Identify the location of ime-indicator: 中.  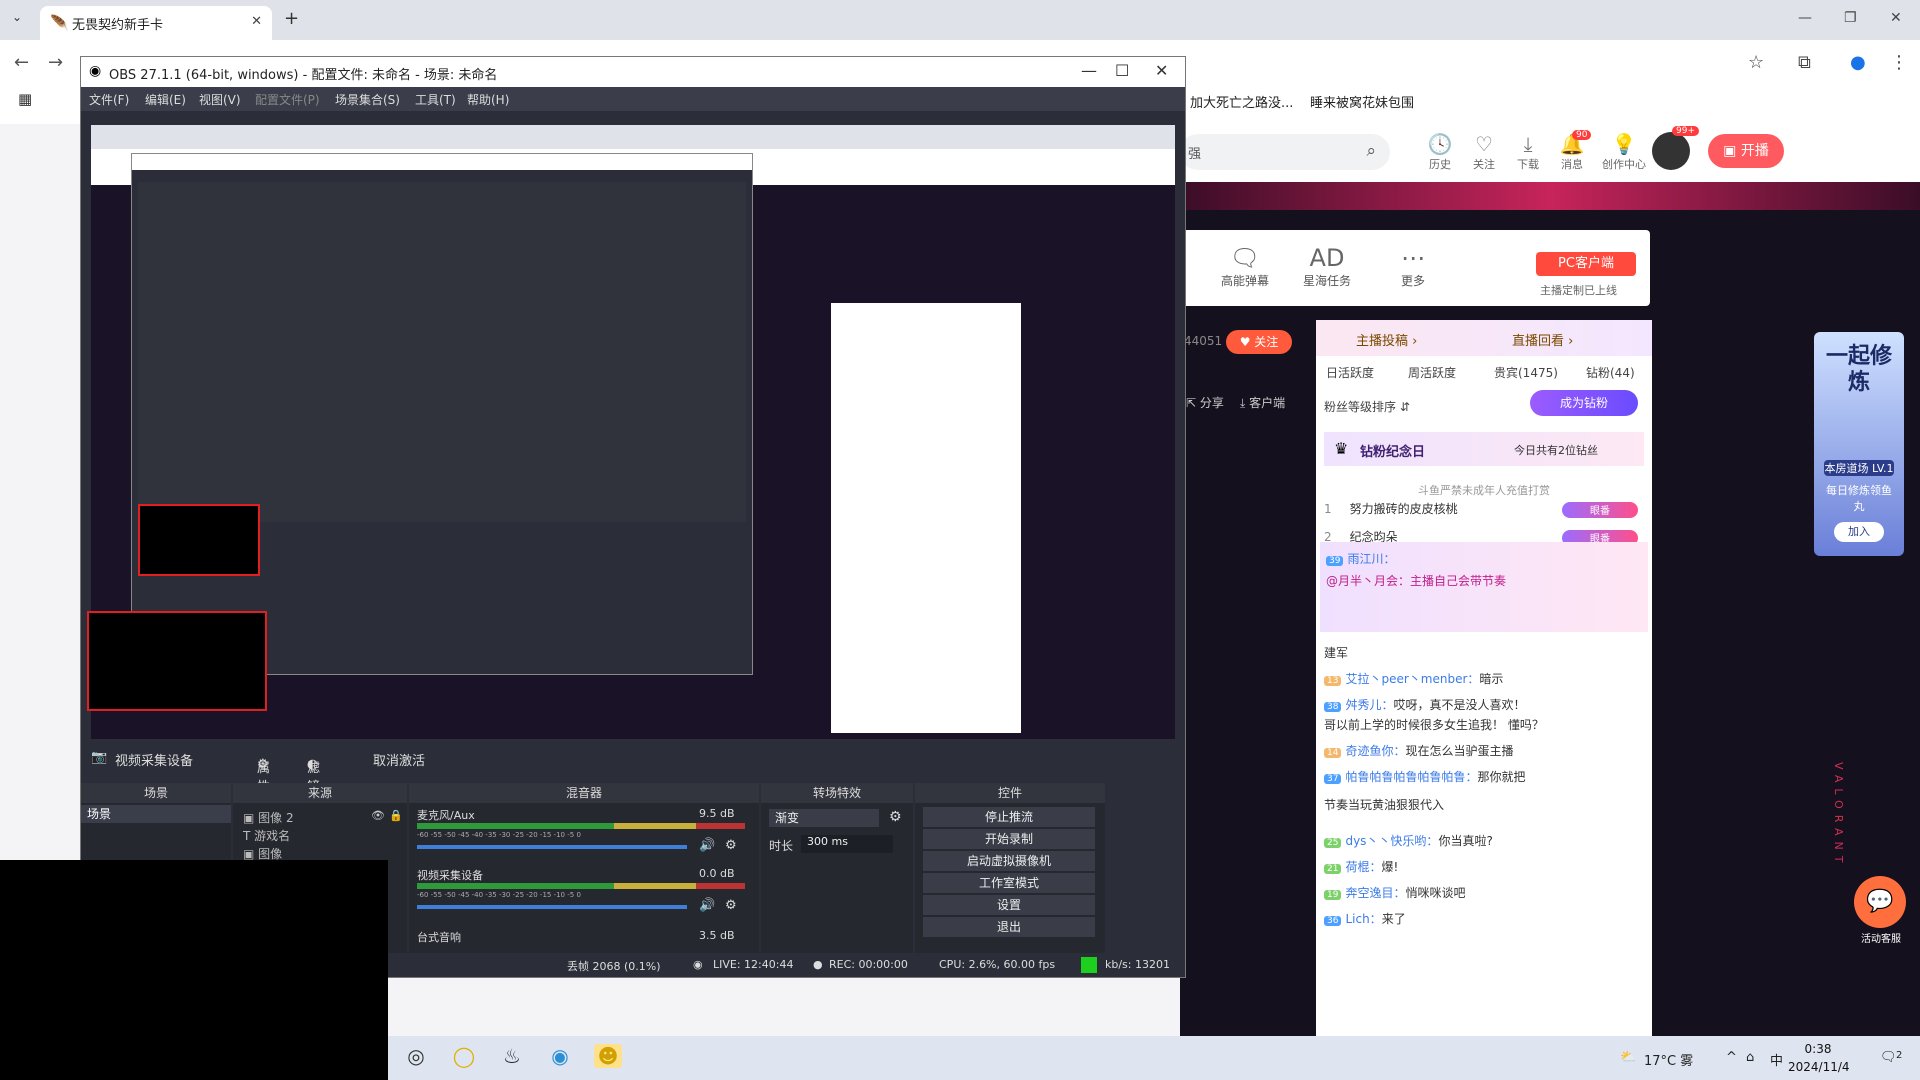
(1776, 1059).